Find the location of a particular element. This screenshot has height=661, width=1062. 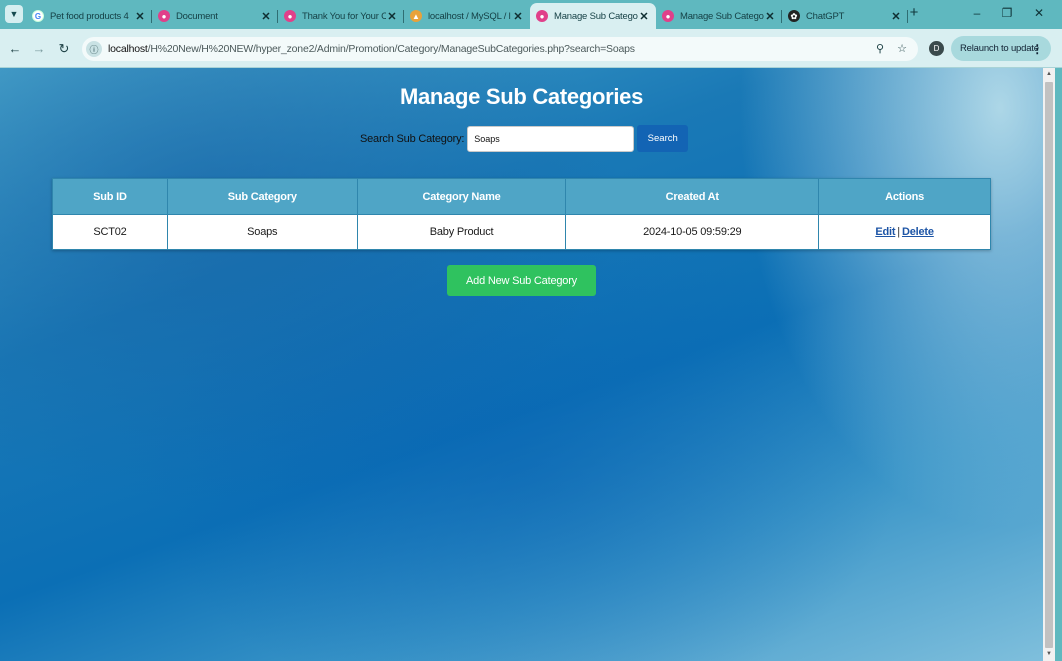

browser-tab: ● Document ✕ is located at coordinates (215, 16).